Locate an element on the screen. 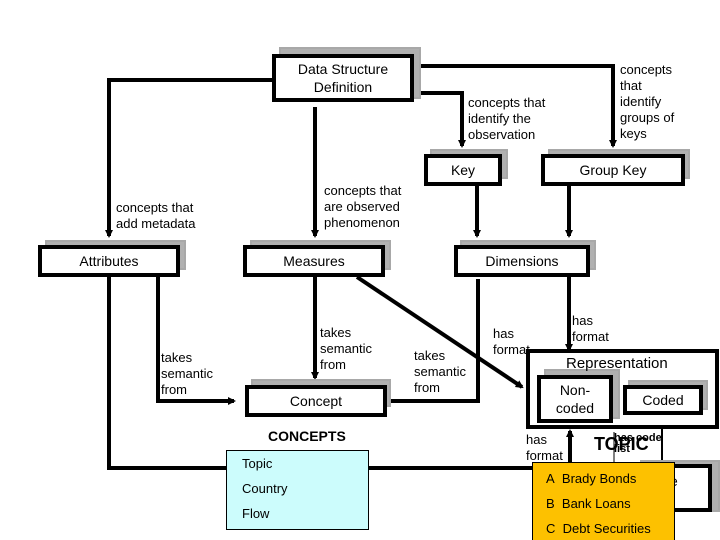  label-attributes-format: has format is located at coordinates (544, 447).